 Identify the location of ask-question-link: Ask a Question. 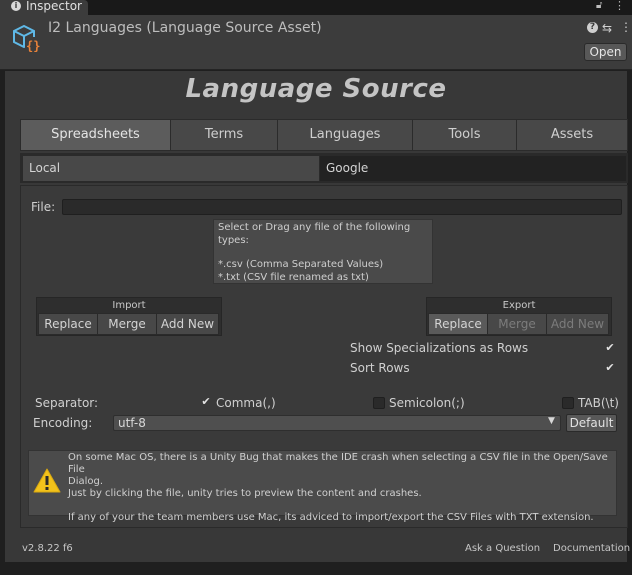
(502, 548).